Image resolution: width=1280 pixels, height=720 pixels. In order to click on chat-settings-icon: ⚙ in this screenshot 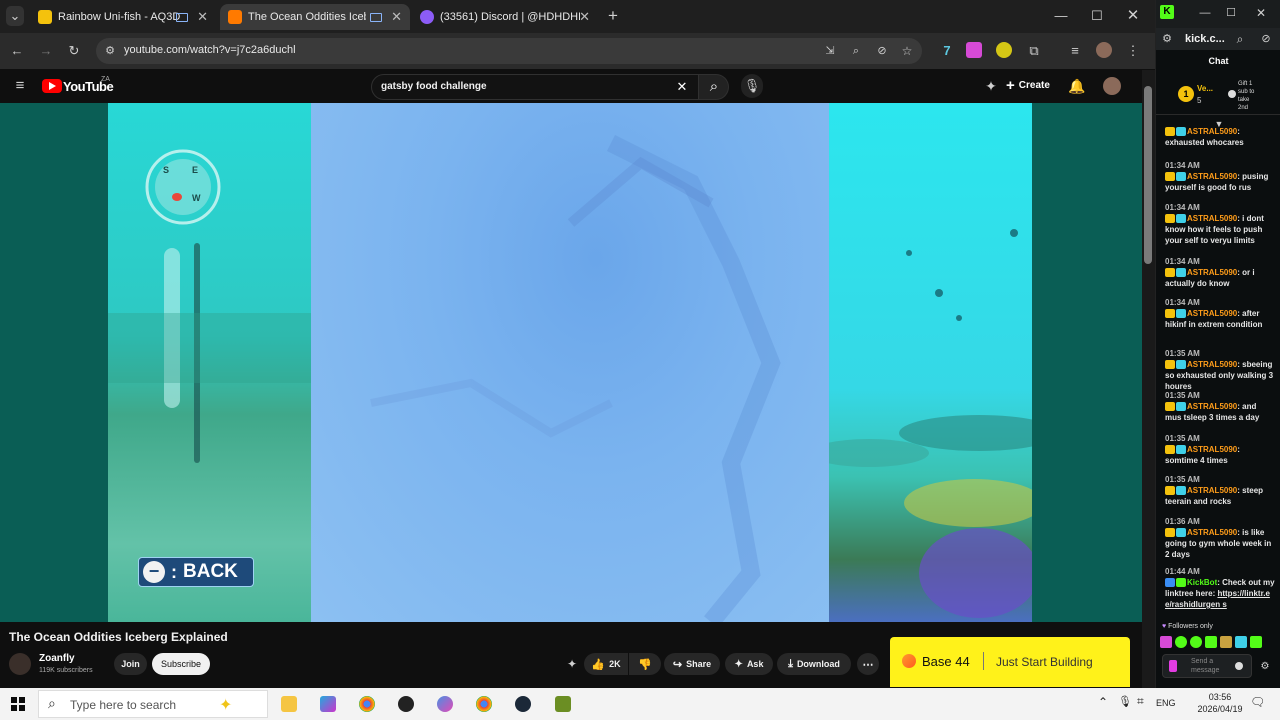, I will do `click(1265, 667)`.